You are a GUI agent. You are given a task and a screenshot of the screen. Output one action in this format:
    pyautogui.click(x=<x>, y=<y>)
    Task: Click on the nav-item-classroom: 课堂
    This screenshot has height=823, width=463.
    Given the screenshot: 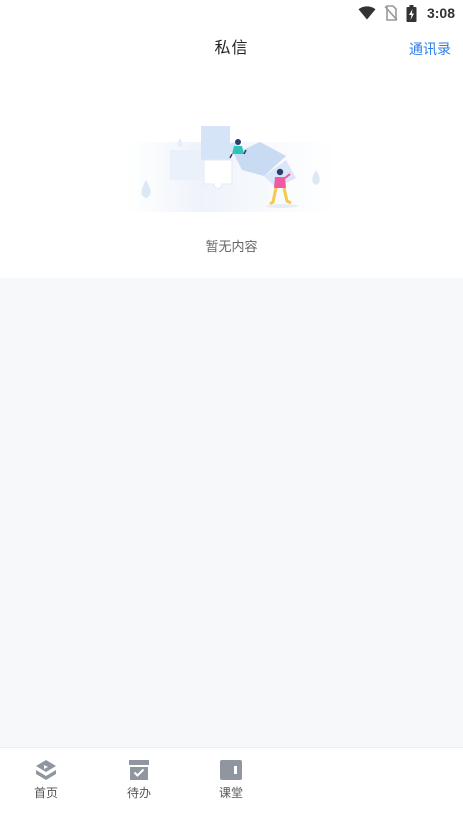 What is the action you would take?
    pyautogui.click(x=231, y=780)
    